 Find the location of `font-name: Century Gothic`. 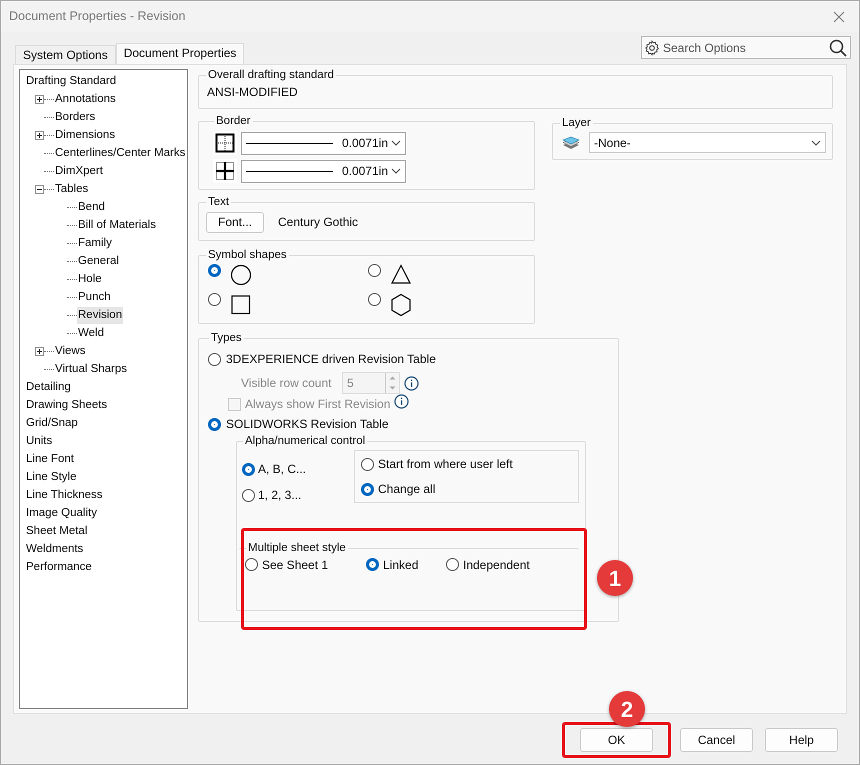

font-name: Century Gothic is located at coordinates (318, 222).